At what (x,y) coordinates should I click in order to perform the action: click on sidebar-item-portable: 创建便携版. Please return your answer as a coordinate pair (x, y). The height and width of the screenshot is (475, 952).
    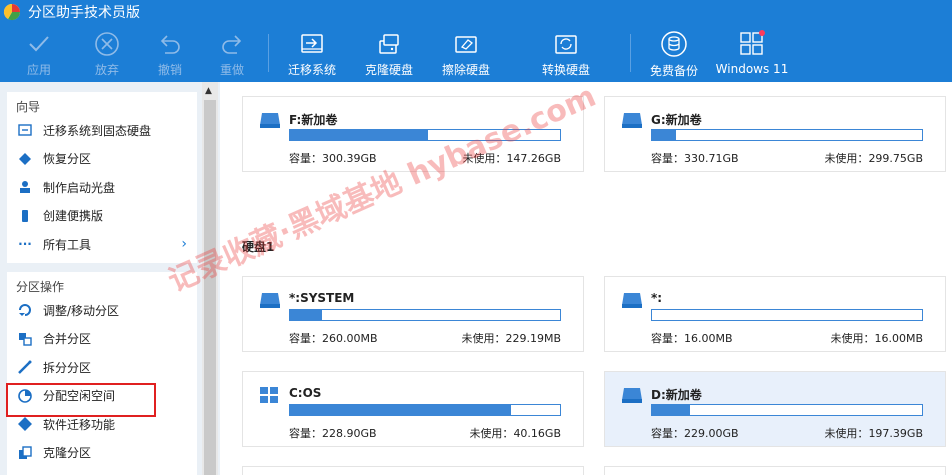
    Looking at the image, I should click on (102, 216).